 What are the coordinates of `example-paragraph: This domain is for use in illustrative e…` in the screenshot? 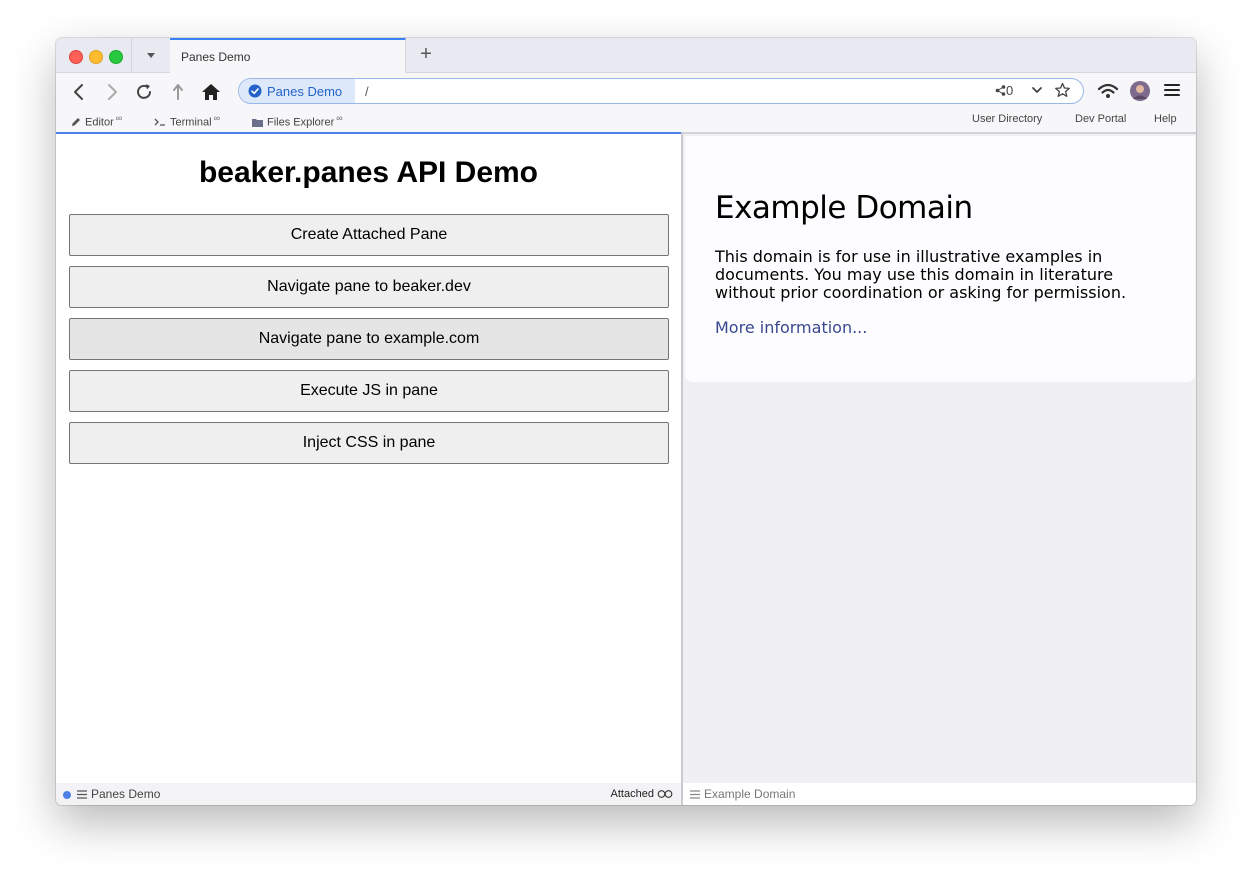 It's located at (921, 274).